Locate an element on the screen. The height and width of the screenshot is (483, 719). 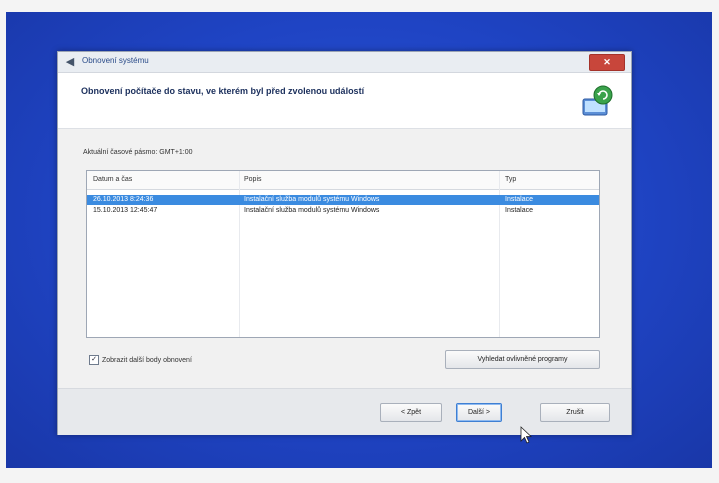
scan-affected-programs-button: Vyhledat ovlivněné programy is located at coordinates (522, 359).